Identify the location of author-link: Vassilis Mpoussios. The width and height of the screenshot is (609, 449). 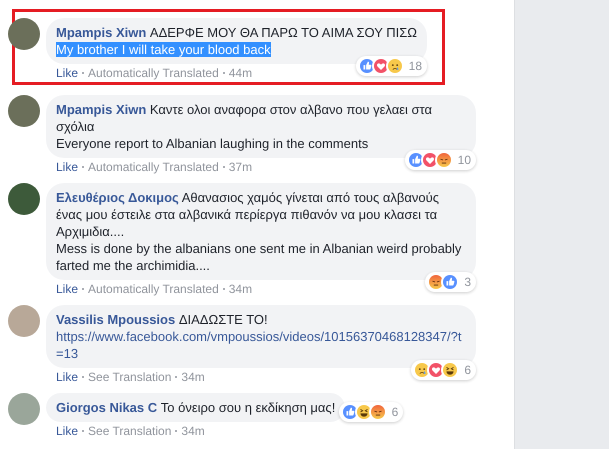
(116, 319).